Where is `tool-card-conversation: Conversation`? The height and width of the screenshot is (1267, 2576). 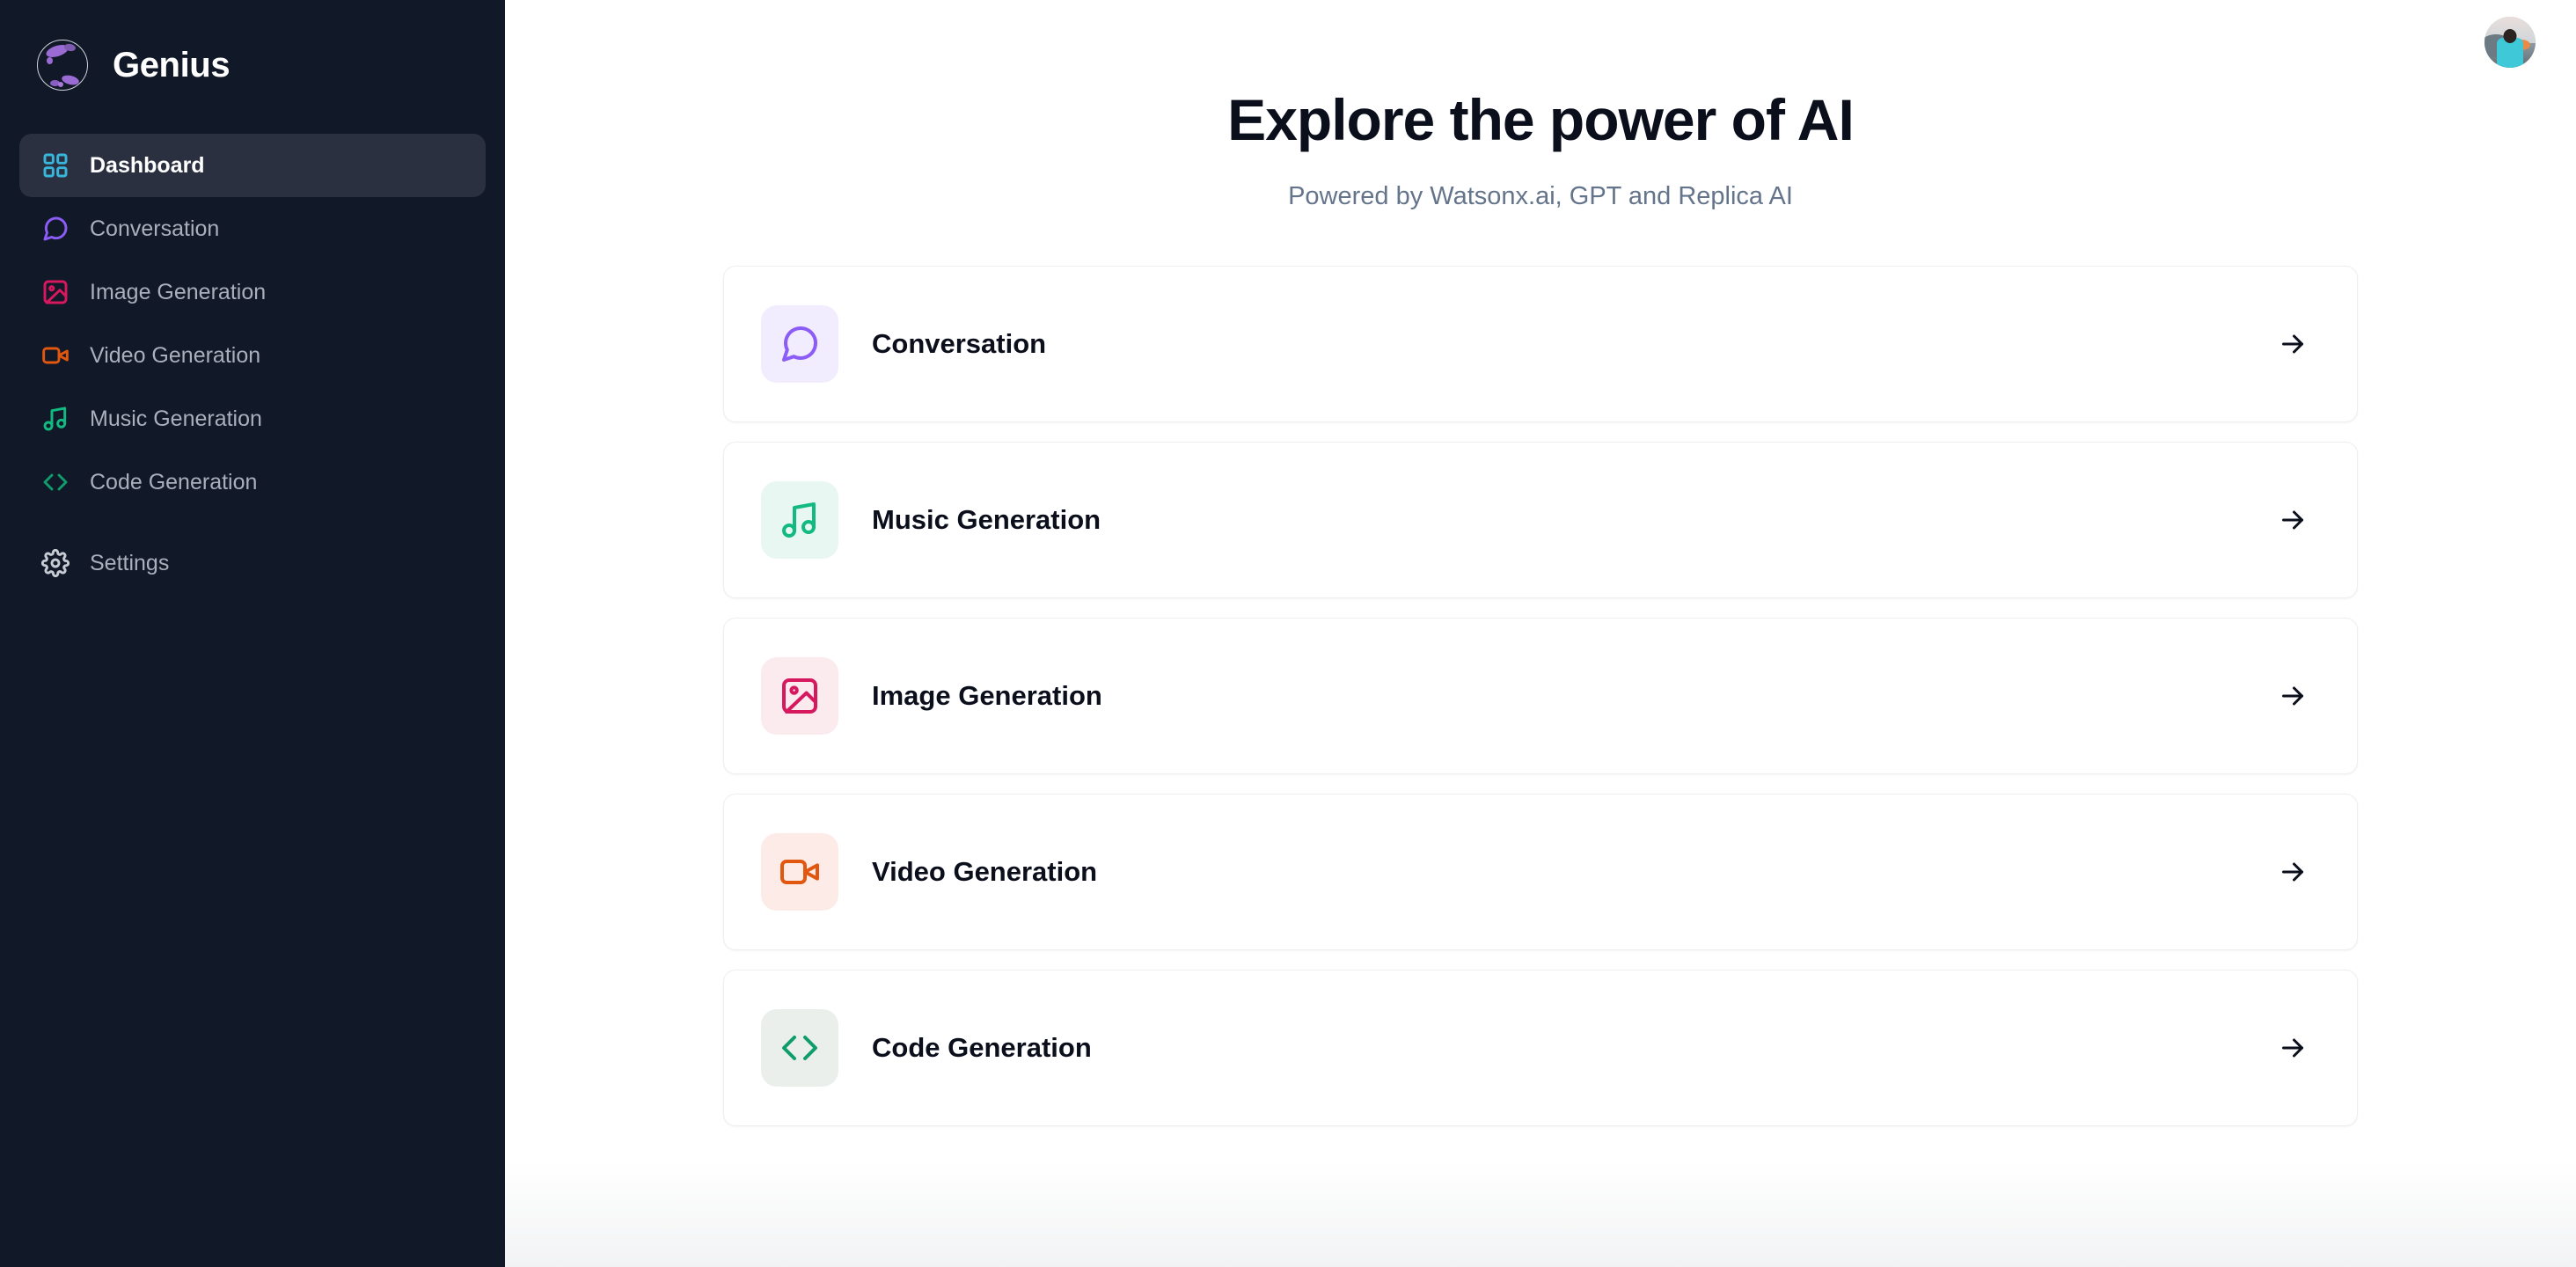 tool-card-conversation: Conversation is located at coordinates (1540, 343).